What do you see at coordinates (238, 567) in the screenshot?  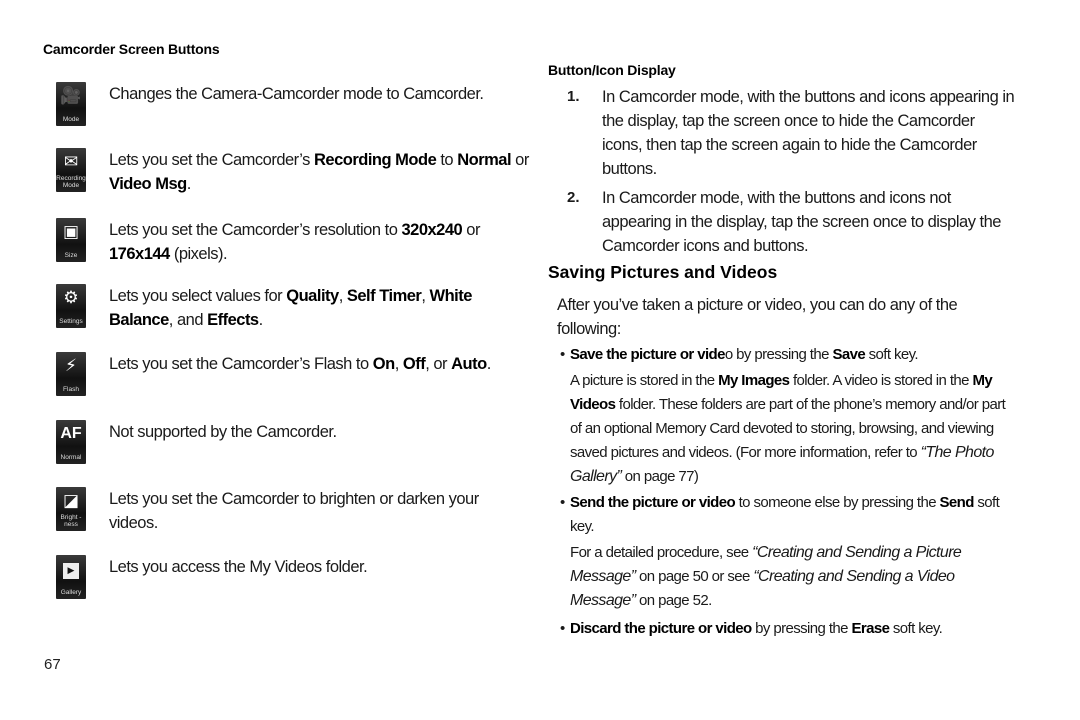 I see `text-run: Lets you access the My Videos folder.` at bounding box center [238, 567].